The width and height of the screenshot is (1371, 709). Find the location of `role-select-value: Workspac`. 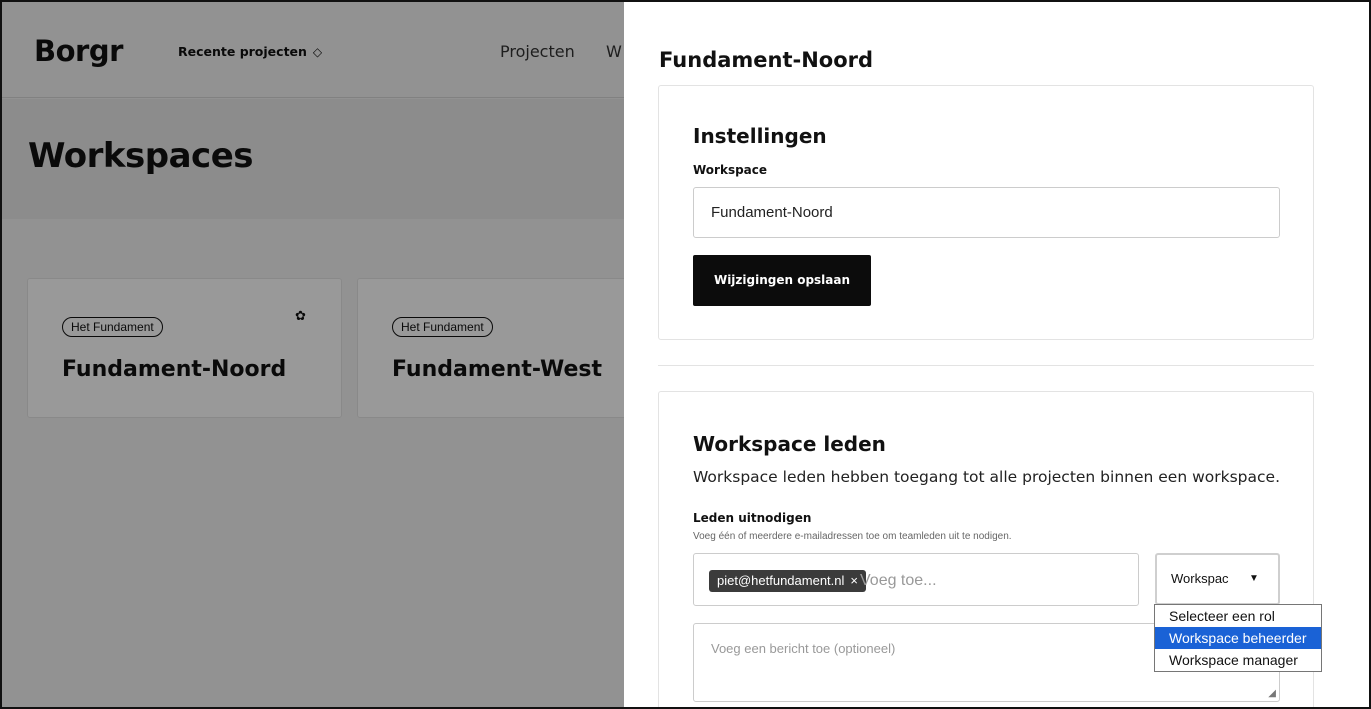

role-select-value: Workspac is located at coordinates (1200, 578).